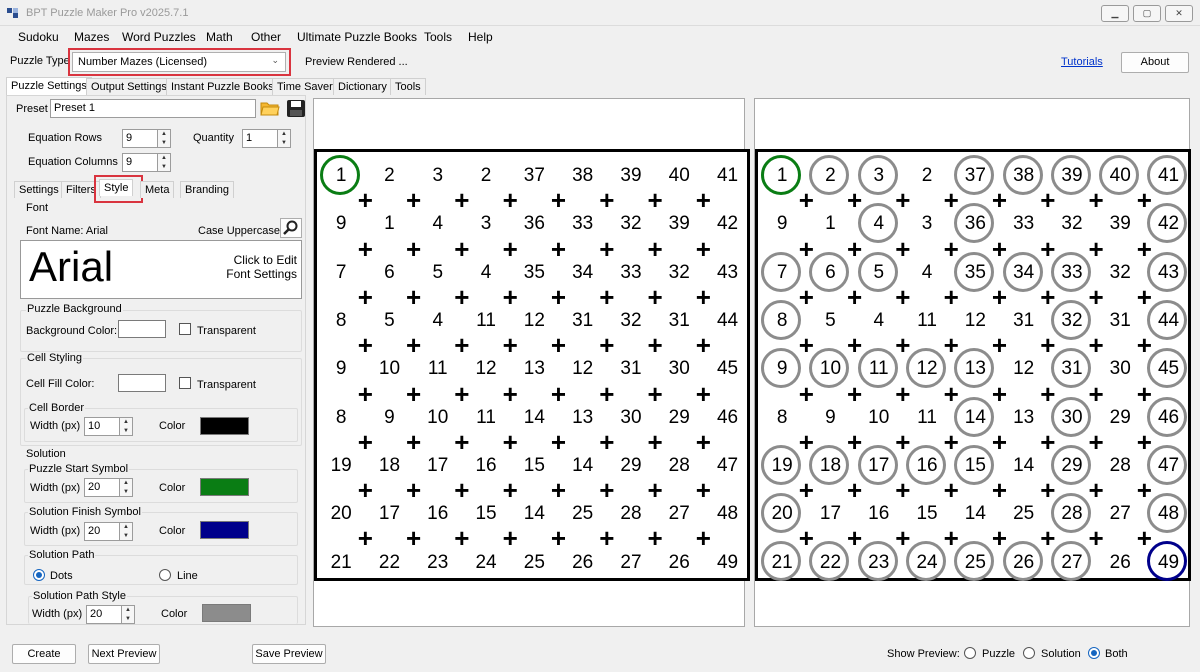  Describe the element at coordinates (270, 108) in the screenshot. I see `open-folder-icon` at that location.